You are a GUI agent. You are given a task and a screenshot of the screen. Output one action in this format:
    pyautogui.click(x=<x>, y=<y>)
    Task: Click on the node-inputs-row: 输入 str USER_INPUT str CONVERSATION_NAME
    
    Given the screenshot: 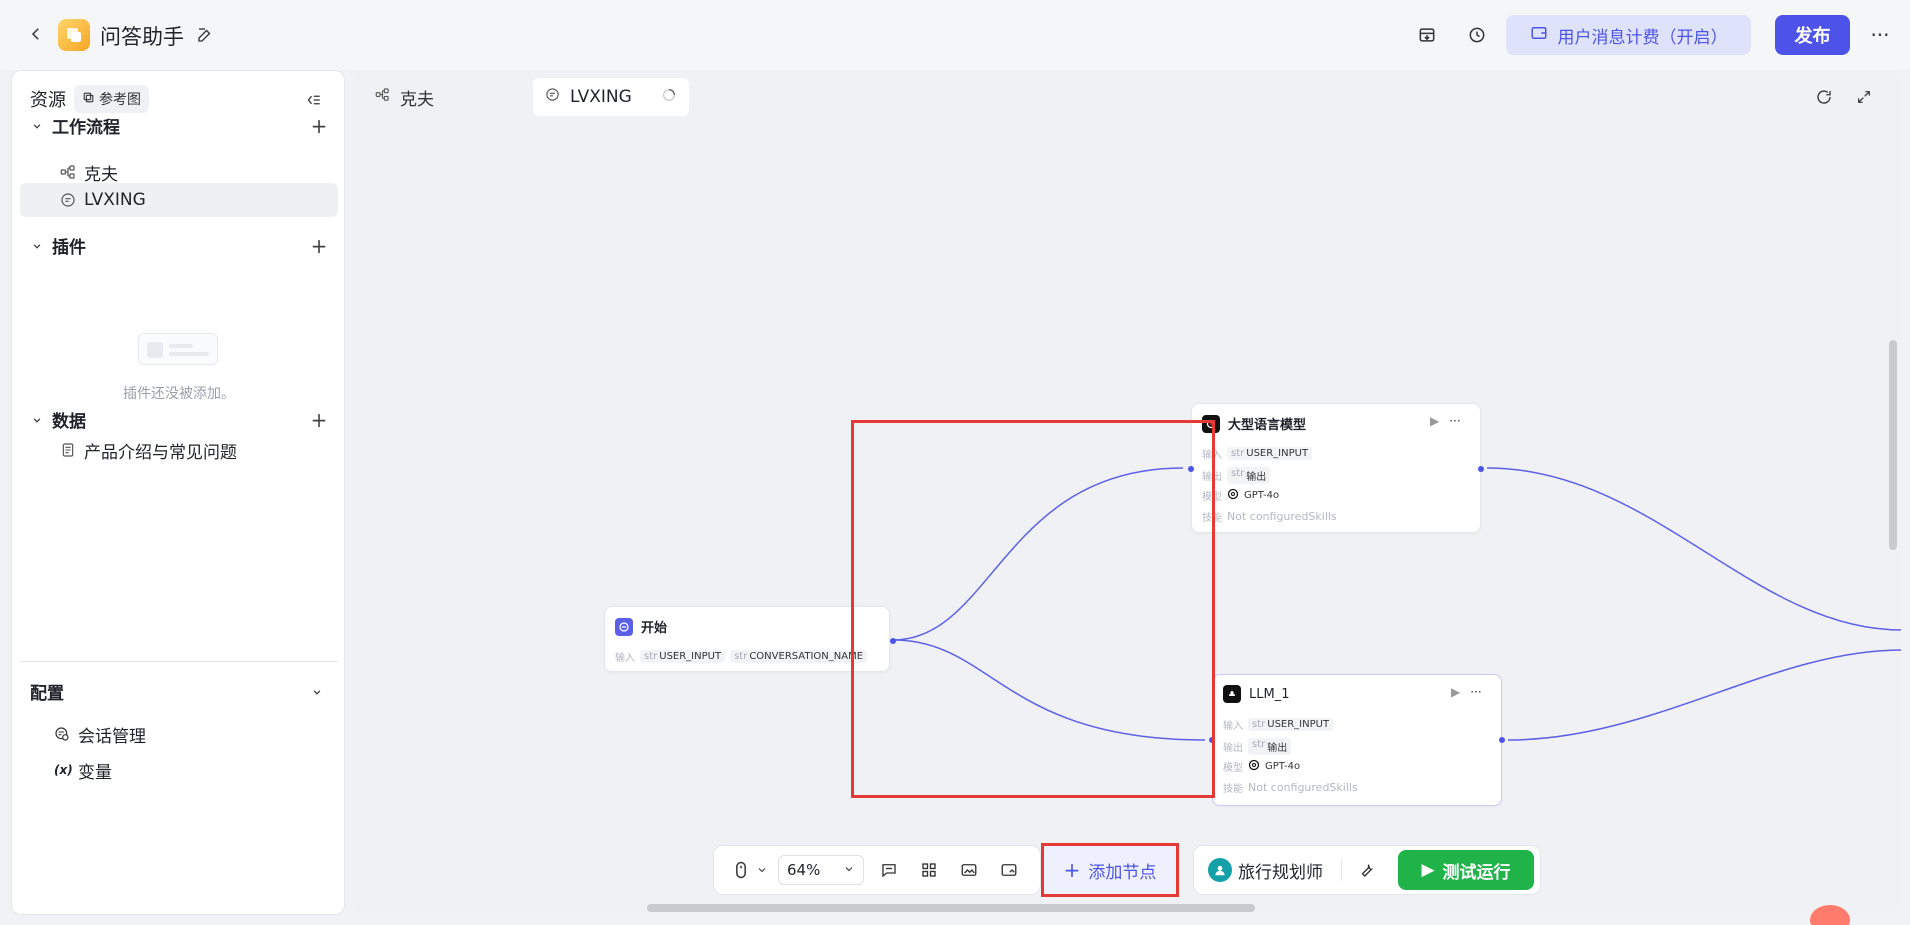 What is the action you would take?
    pyautogui.click(x=741, y=656)
    